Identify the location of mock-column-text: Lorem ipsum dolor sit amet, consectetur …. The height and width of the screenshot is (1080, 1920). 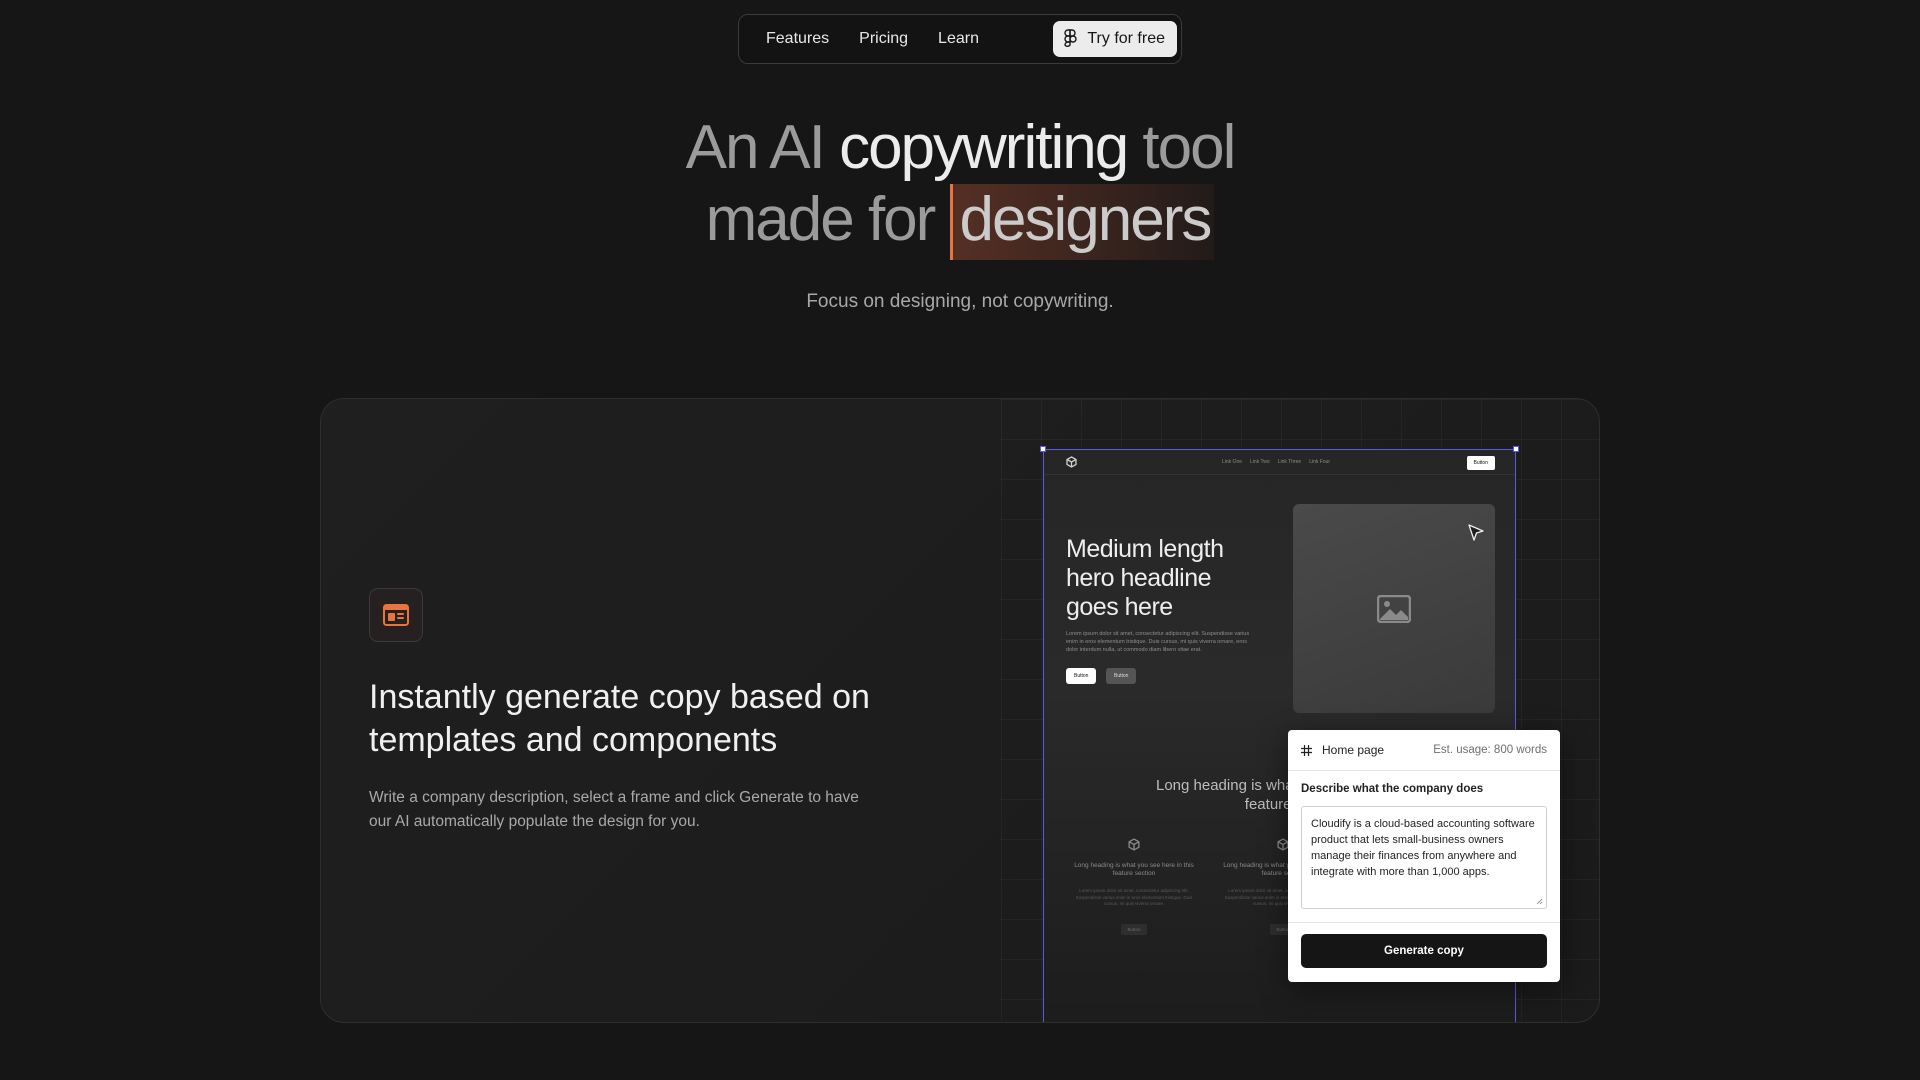
(1134, 897).